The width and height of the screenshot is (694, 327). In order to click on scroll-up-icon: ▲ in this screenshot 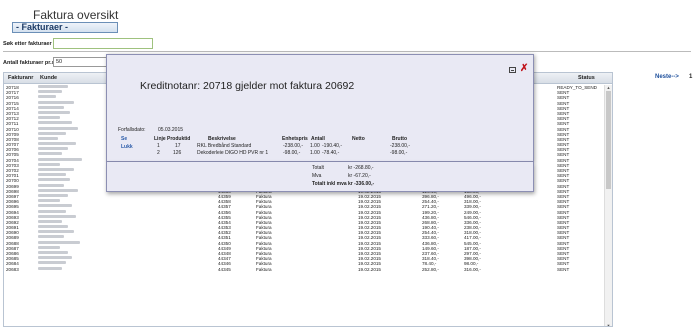, I will do `click(608, 87)`.